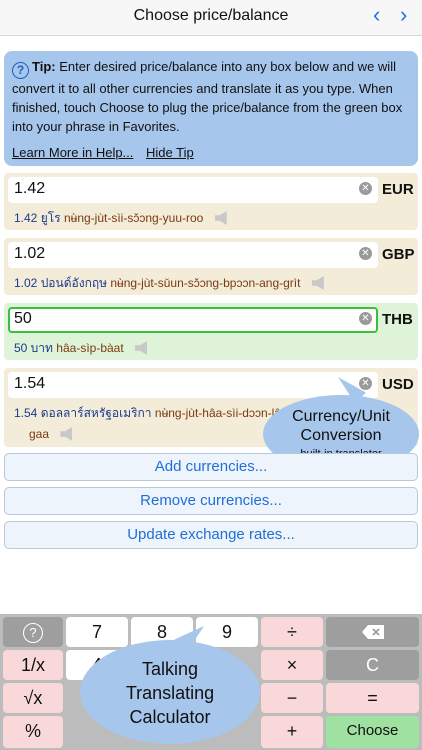 This screenshot has width=422, height=750. Describe the element at coordinates (193, 385) in the screenshot. I see `amount-input-usd: 1.54` at that location.